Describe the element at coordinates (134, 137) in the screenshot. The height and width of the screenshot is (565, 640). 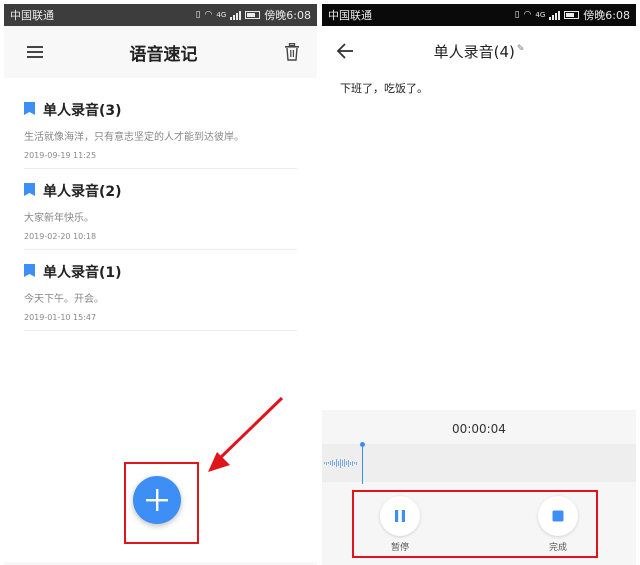
I see `note-preview: 生活就像海洋，只有意志坚定的人才能到达彼岸。` at that location.